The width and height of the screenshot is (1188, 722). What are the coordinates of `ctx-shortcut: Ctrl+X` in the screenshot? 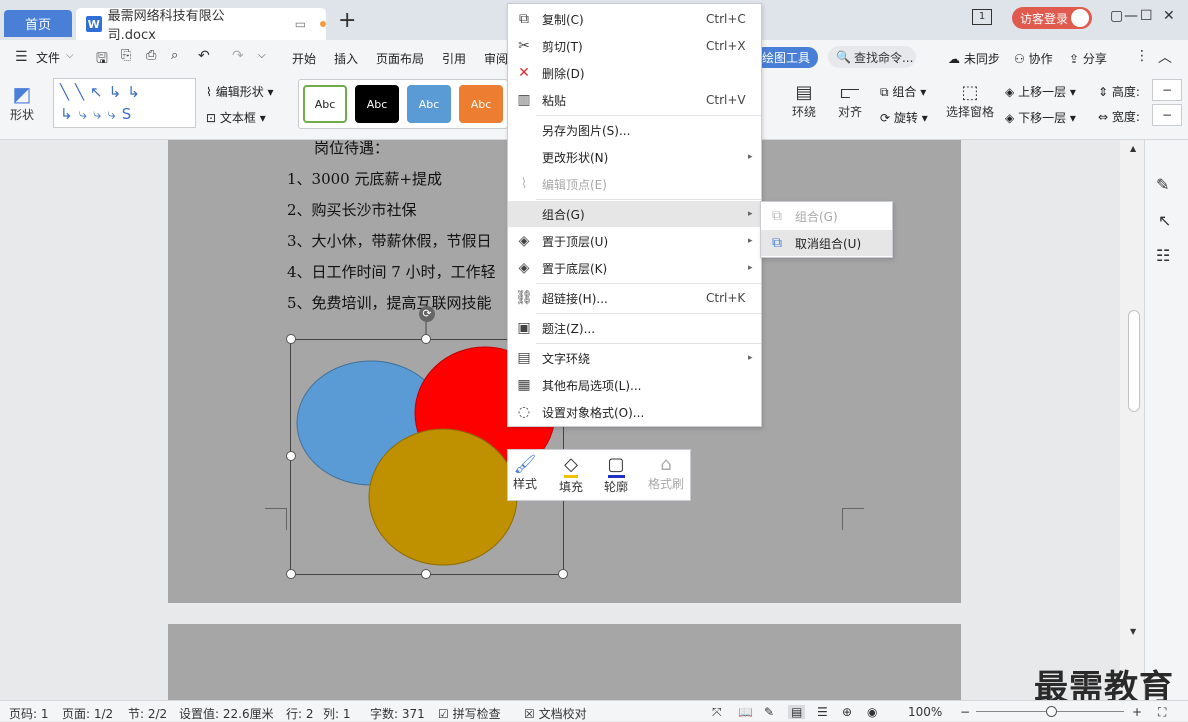 It's located at (726, 46).